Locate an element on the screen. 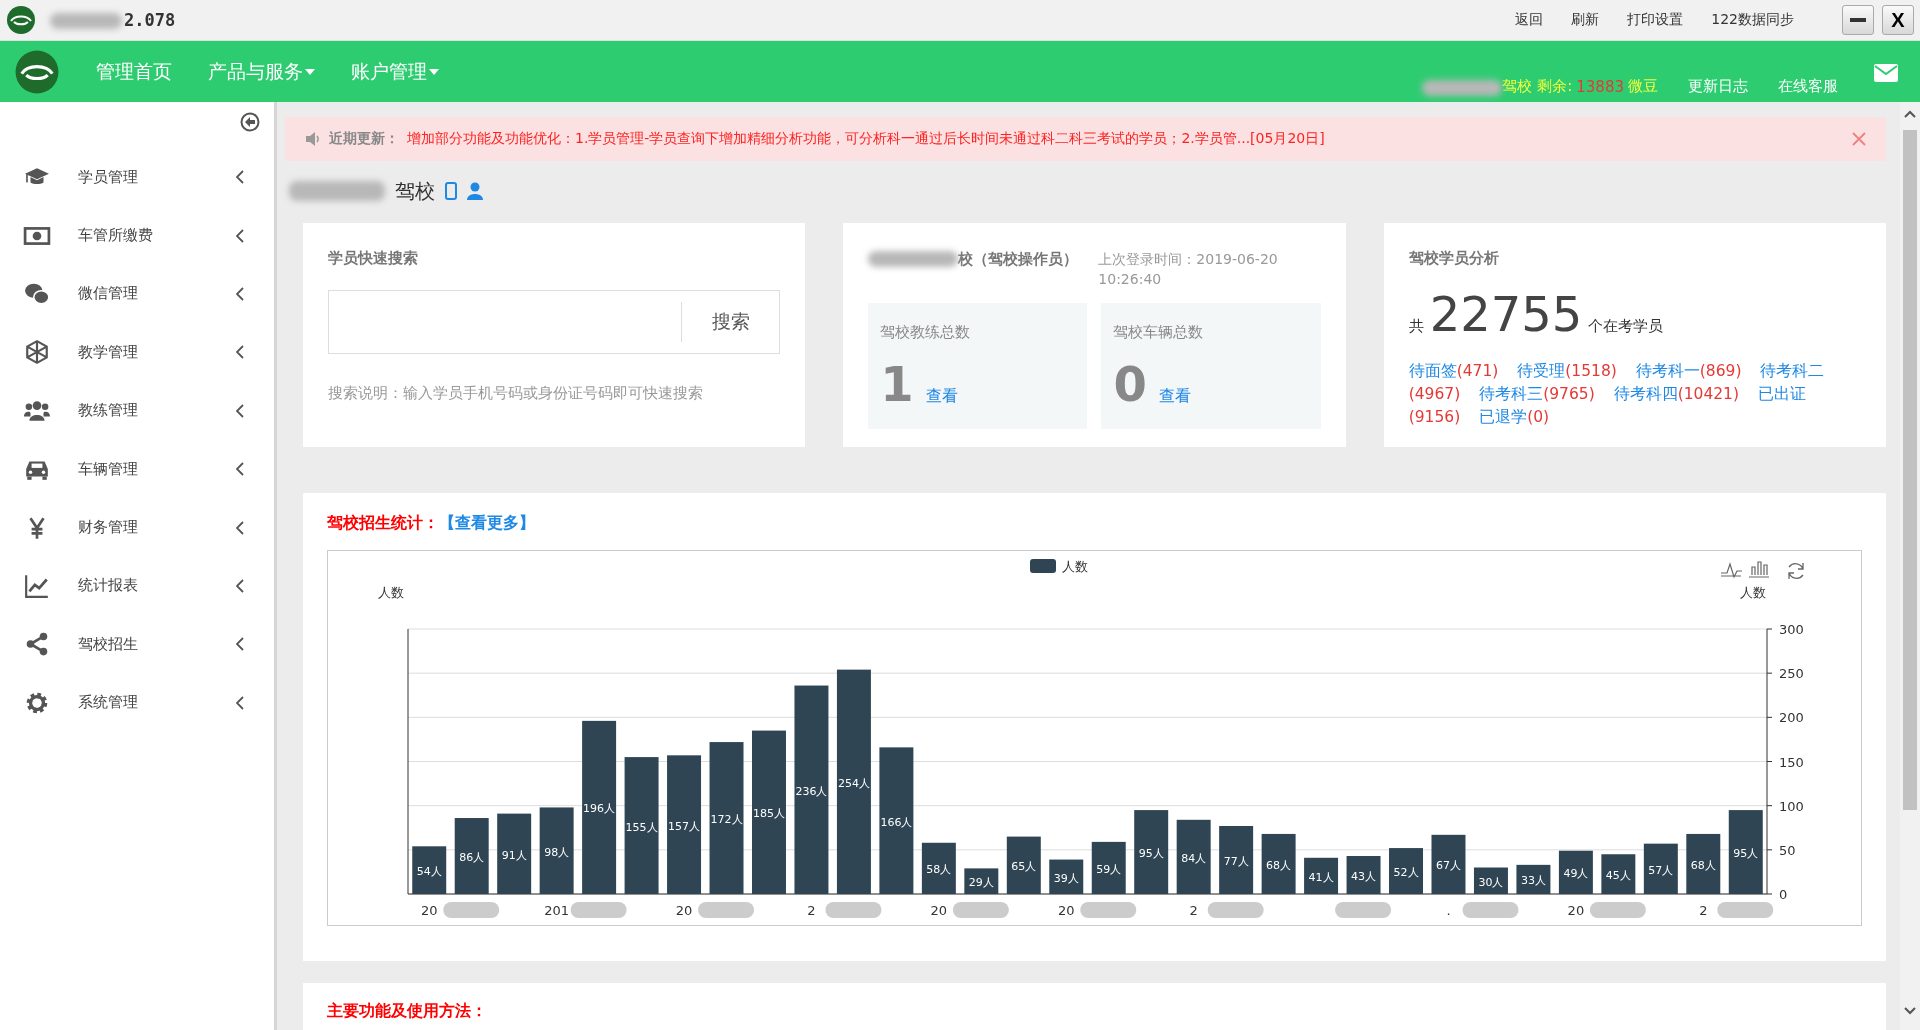 The image size is (1920, 1030). data-label: 68人 is located at coordinates (1279, 865).